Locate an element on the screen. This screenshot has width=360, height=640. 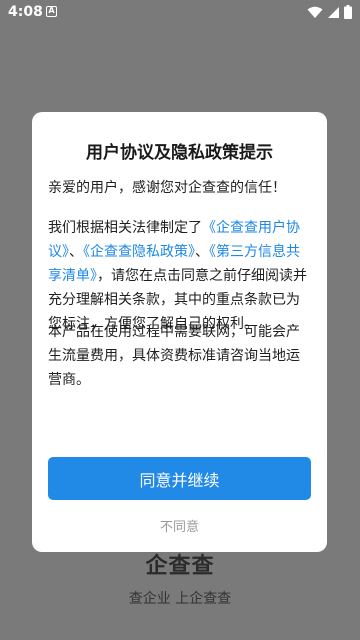
status-time: 4:08 is located at coordinates (25, 12).